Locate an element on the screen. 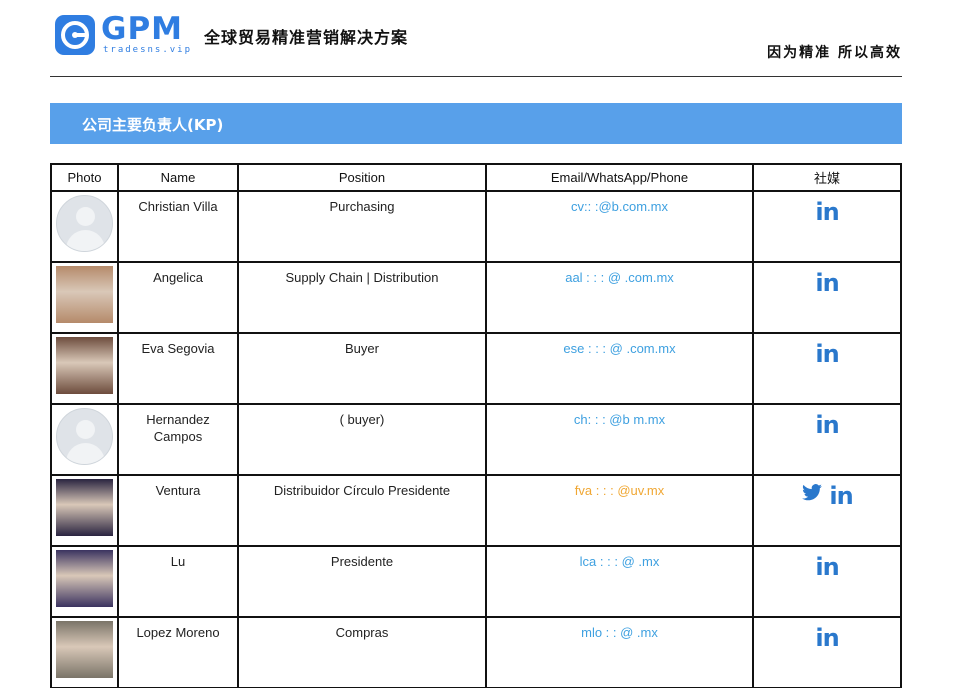  position-cell: Buyer is located at coordinates (362, 368).